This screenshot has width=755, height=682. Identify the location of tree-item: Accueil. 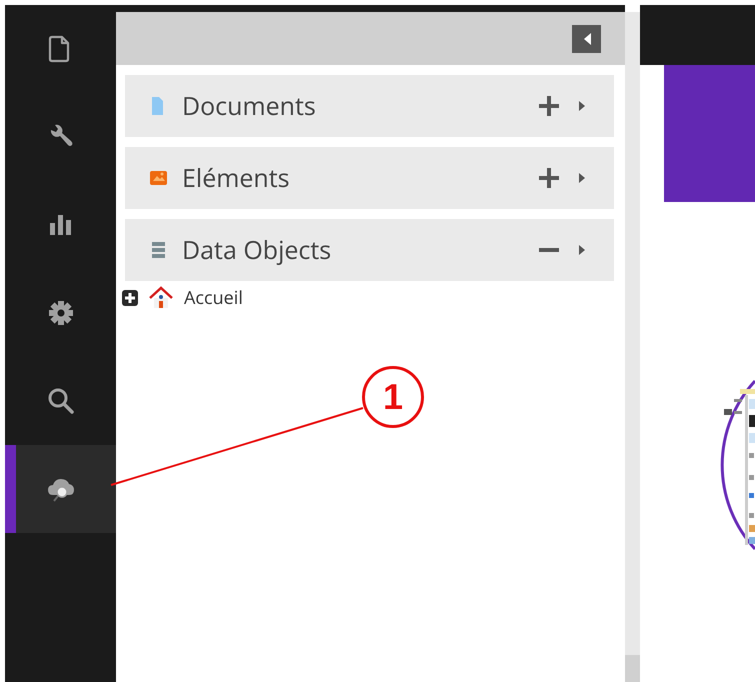
(213, 298).